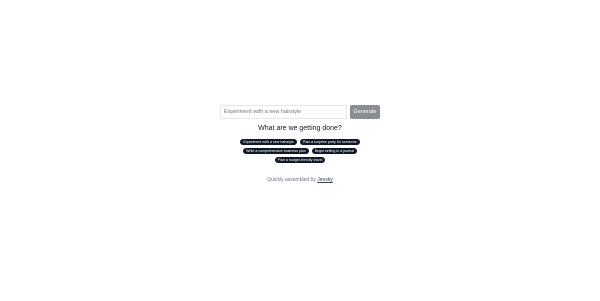 This screenshot has height=301, width=600. I want to click on page-heading: What are we getting done?, so click(300, 128).